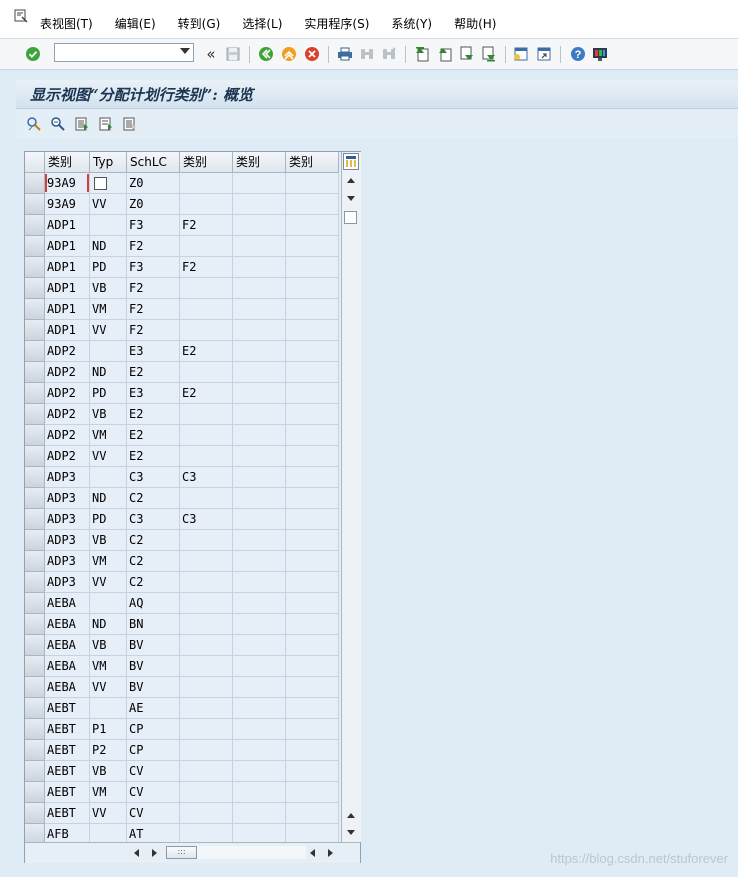 The width and height of the screenshot is (738, 877). Describe the element at coordinates (34, 124) in the screenshot. I see `display-change-icon` at that location.